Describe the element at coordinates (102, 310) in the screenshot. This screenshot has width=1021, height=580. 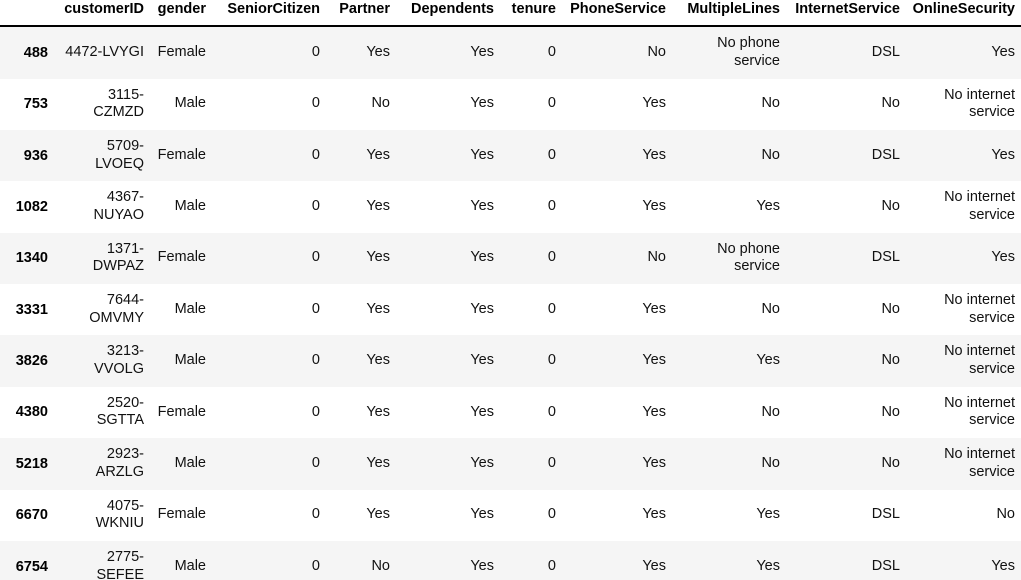
I see `cell-customerid: 7644-OMVMY` at that location.